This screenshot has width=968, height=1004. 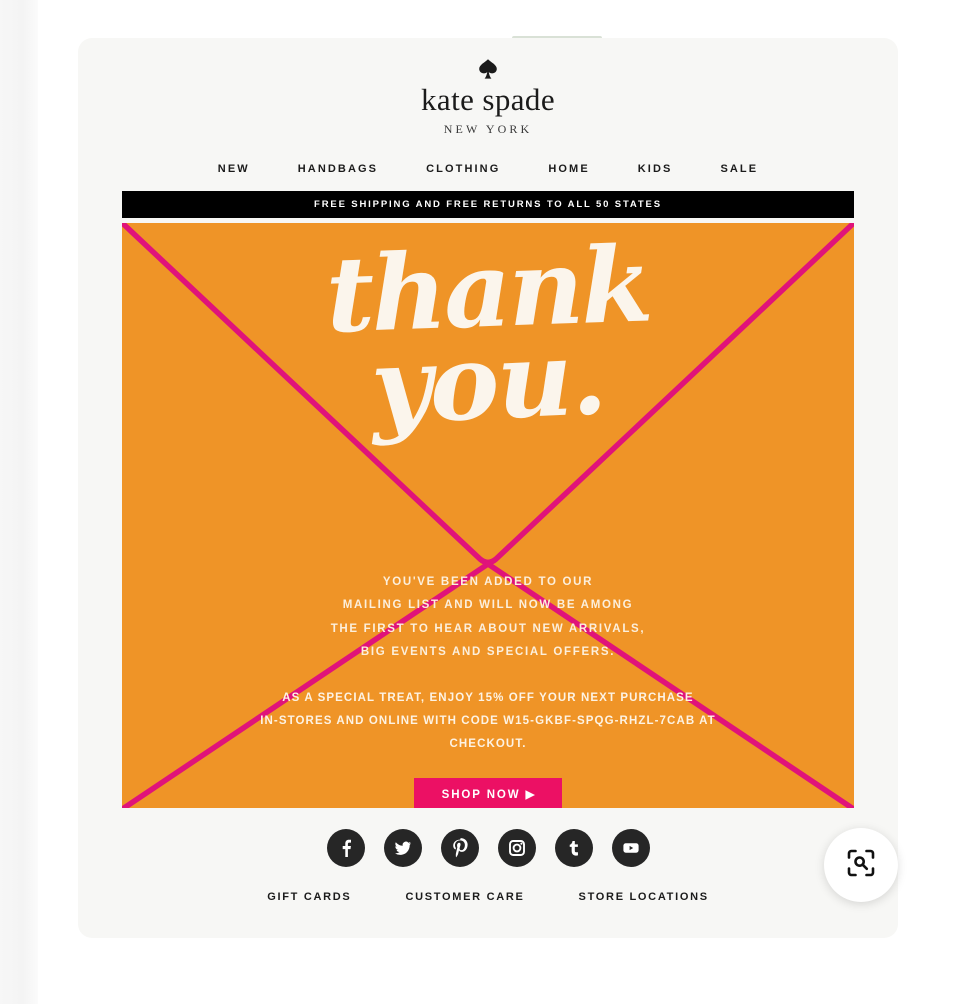 What do you see at coordinates (488, 743) in the screenshot?
I see `hero-offer-line-3: CHECKOUT.` at bounding box center [488, 743].